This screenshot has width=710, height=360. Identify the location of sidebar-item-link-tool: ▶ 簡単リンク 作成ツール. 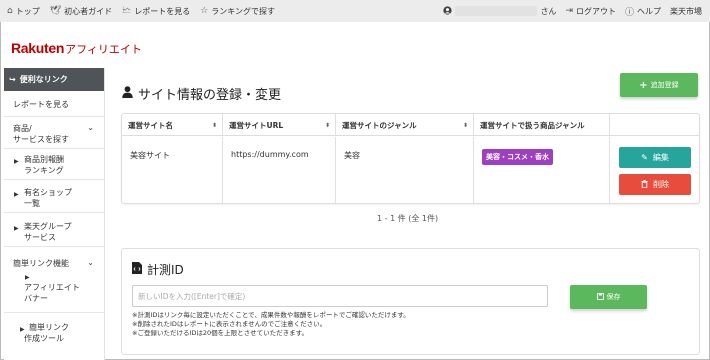
(54, 328).